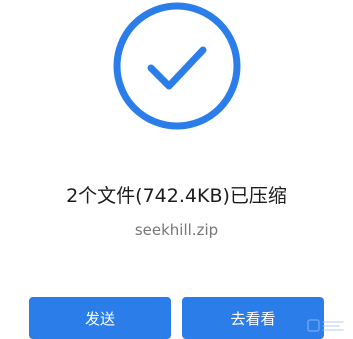 The width and height of the screenshot is (353, 339). I want to click on view-button-label: 去看看, so click(253, 318).